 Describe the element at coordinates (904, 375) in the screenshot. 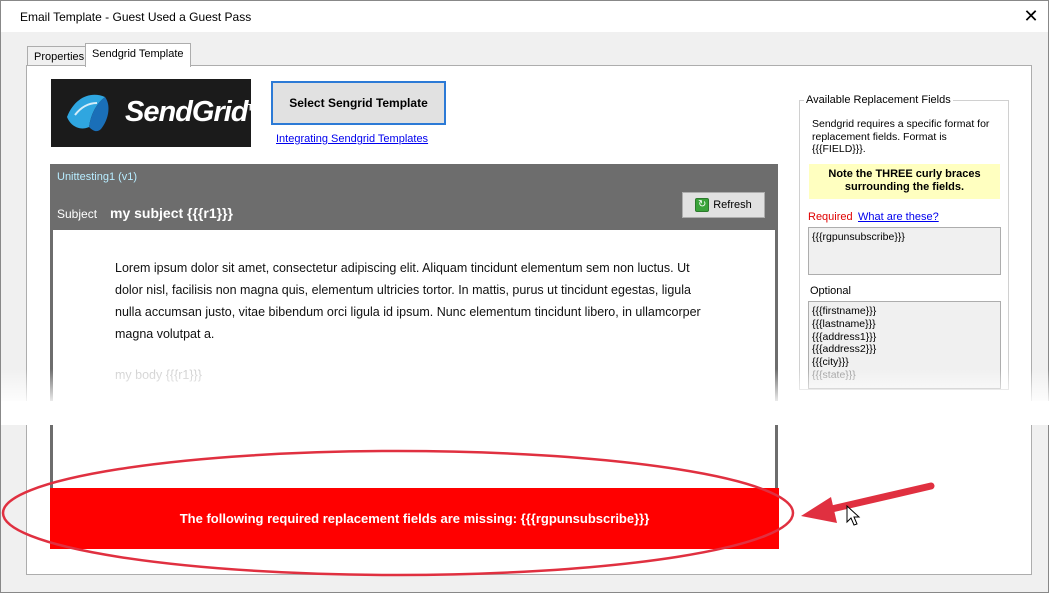

I see `list-item: {{{state}}}` at that location.